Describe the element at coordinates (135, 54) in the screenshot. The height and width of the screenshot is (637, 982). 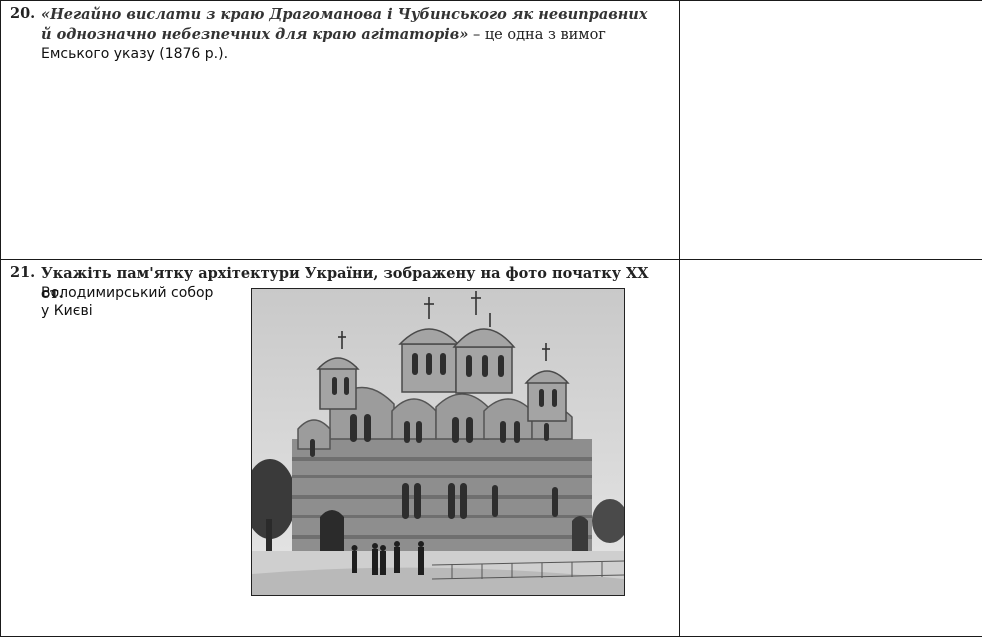
I see `handwritten-answer: Емського указу (1876 р.).` at that location.